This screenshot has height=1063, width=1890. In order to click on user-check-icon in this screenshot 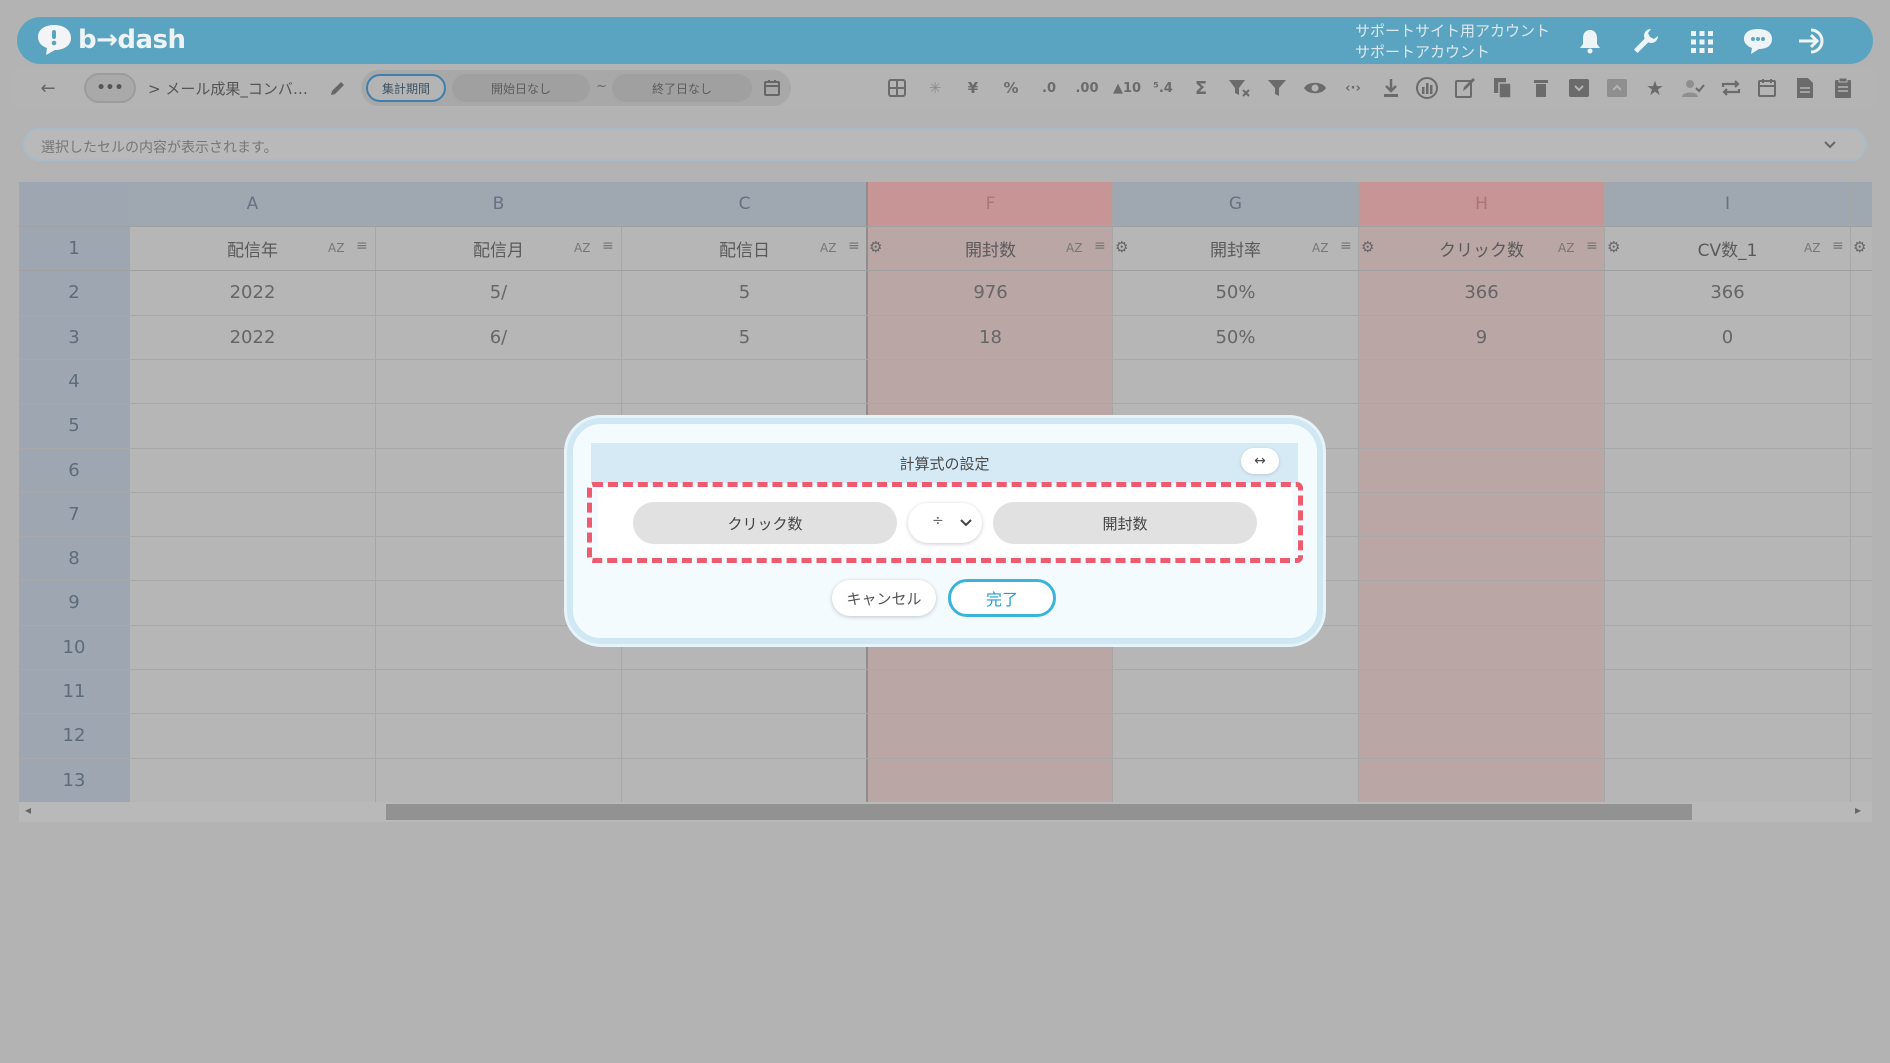, I will do `click(1693, 88)`.